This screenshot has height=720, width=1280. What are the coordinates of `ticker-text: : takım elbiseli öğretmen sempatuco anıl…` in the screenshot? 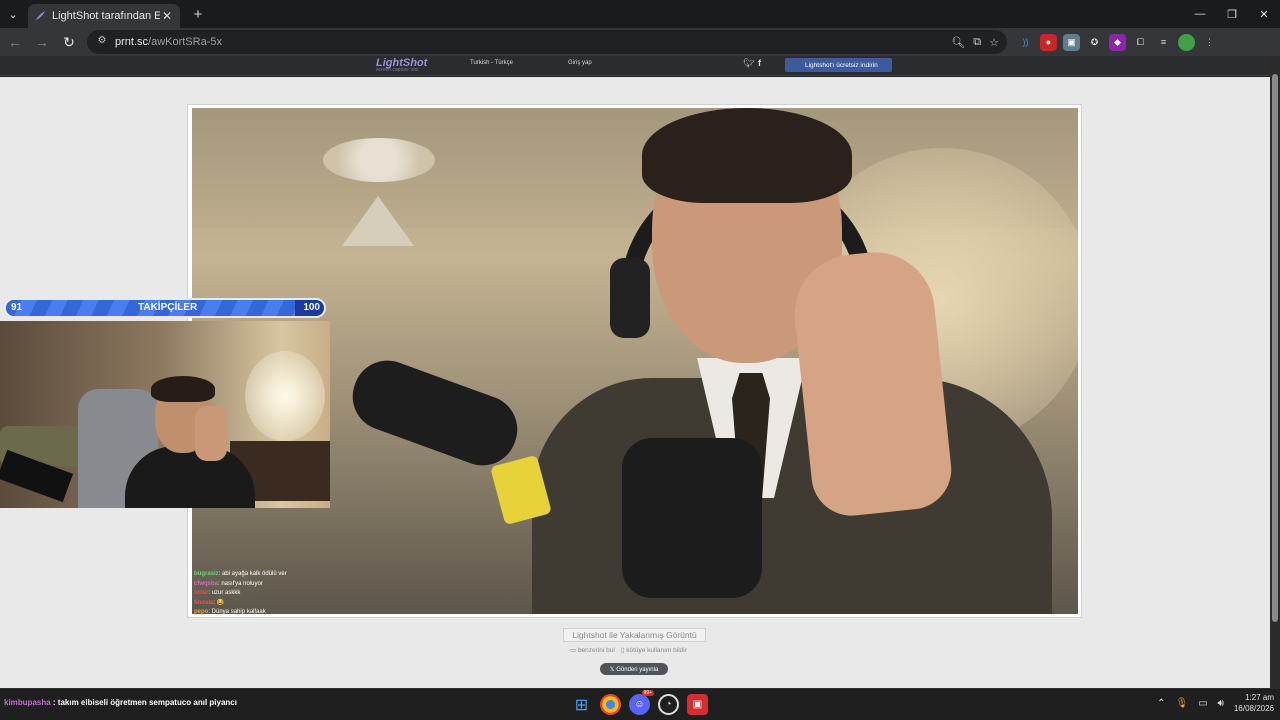 It's located at (143, 702).